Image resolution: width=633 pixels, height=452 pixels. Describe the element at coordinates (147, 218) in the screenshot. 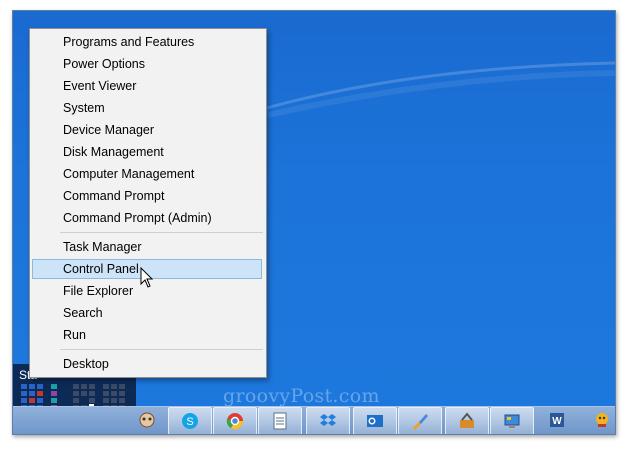

I see `menu-item-command-prompt-admin: Command Prompt (Admin)` at that location.